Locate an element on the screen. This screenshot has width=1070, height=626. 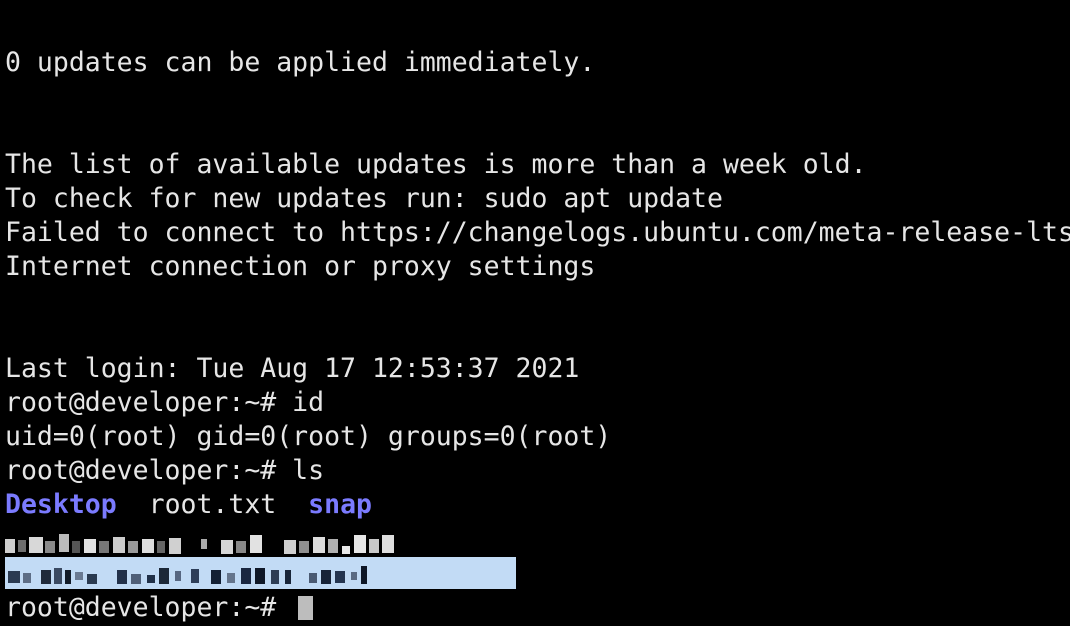
id-output-line: uid=0(root) gid=0(root) groups=0(root) is located at coordinates (308, 436).